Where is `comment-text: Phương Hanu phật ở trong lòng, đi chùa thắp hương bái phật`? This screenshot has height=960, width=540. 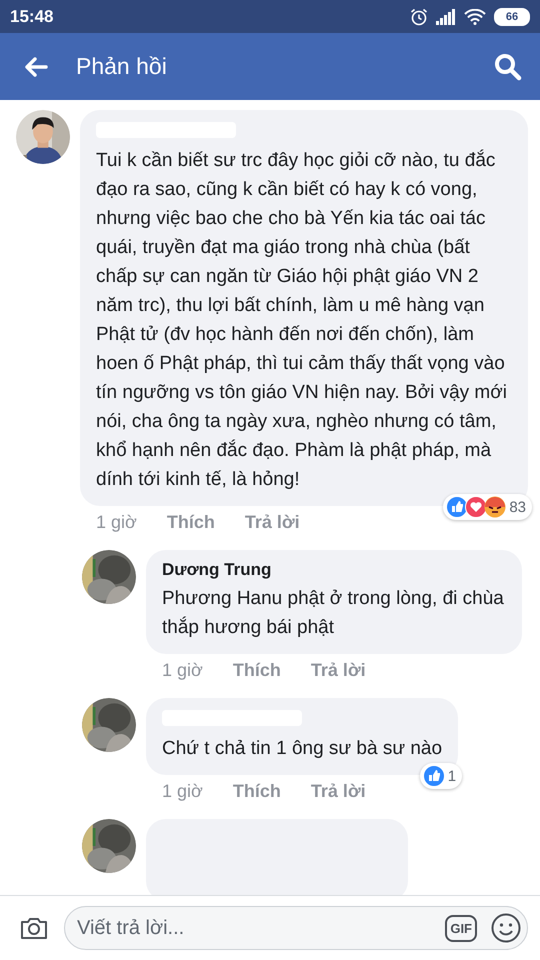
comment-text: Phương Hanu phật ở trong lòng, đi chùa thắp hương bái phật is located at coordinates (333, 613).